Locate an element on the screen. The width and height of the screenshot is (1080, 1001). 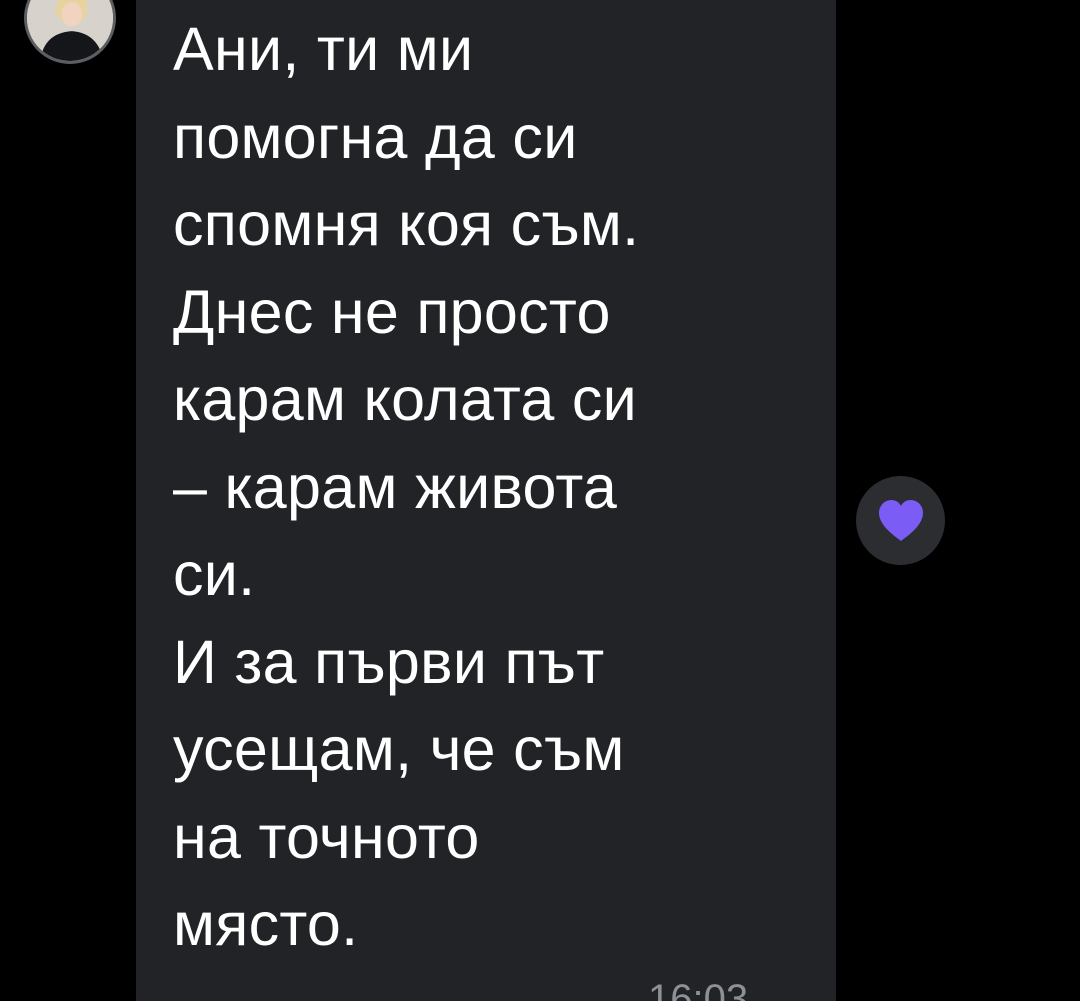
reaction-badge is located at coordinates (900, 520).